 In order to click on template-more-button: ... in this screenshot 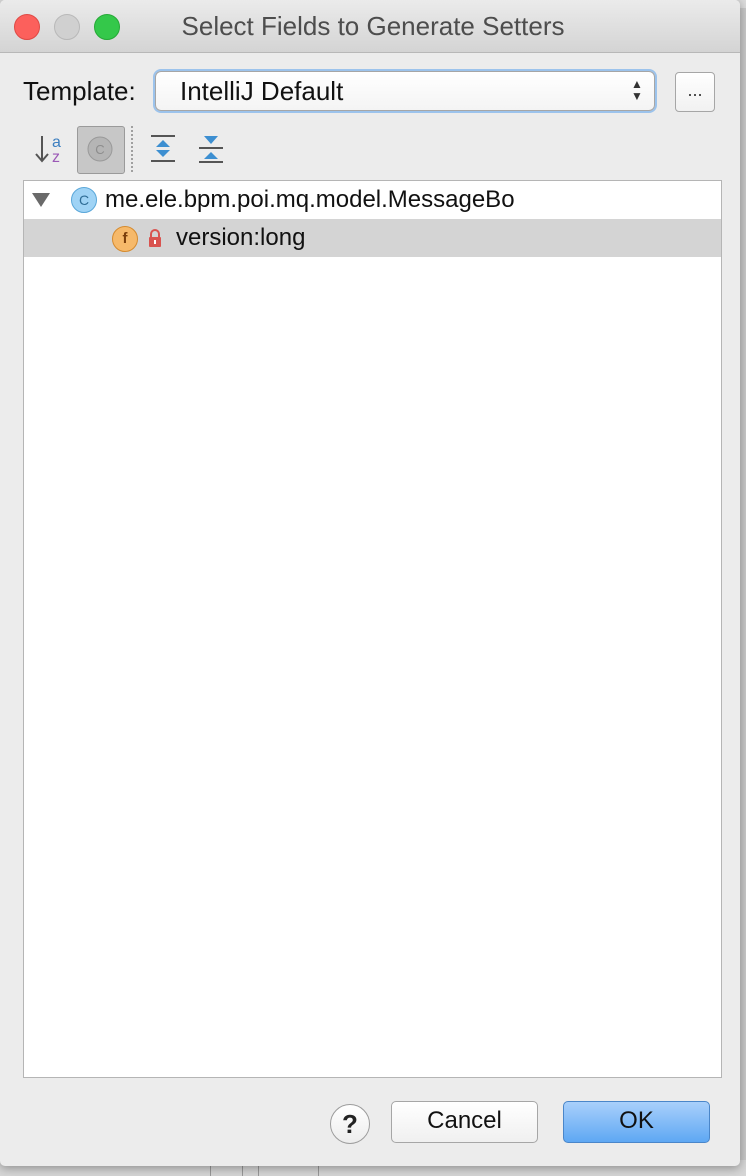, I will do `click(695, 92)`.